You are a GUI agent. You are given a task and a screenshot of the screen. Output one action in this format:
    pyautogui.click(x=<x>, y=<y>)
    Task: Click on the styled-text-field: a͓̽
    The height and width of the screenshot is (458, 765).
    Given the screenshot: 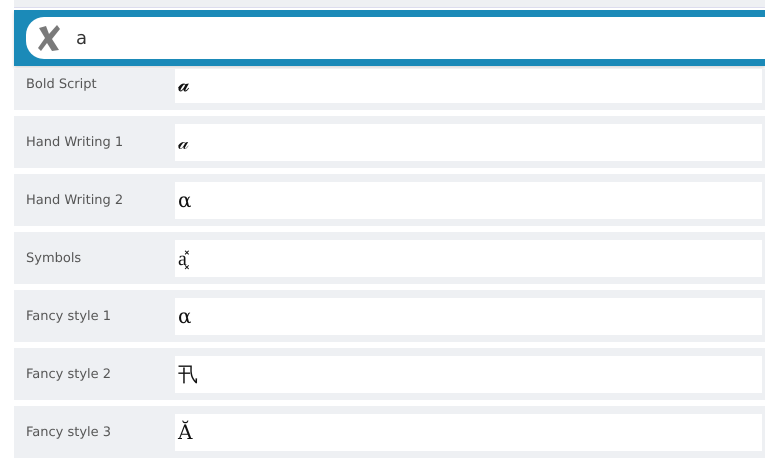 What is the action you would take?
    pyautogui.click(x=468, y=258)
    